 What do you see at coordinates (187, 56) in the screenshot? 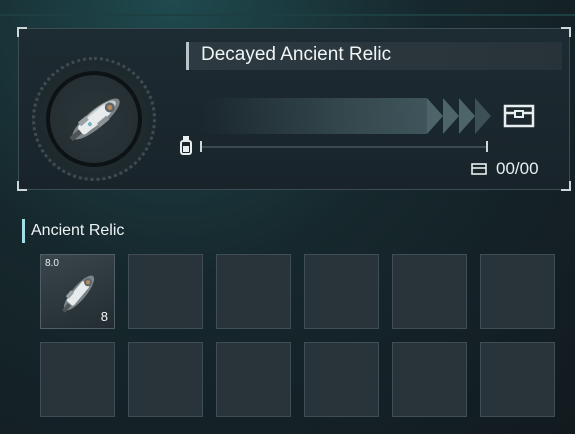
I see `title-accent` at bounding box center [187, 56].